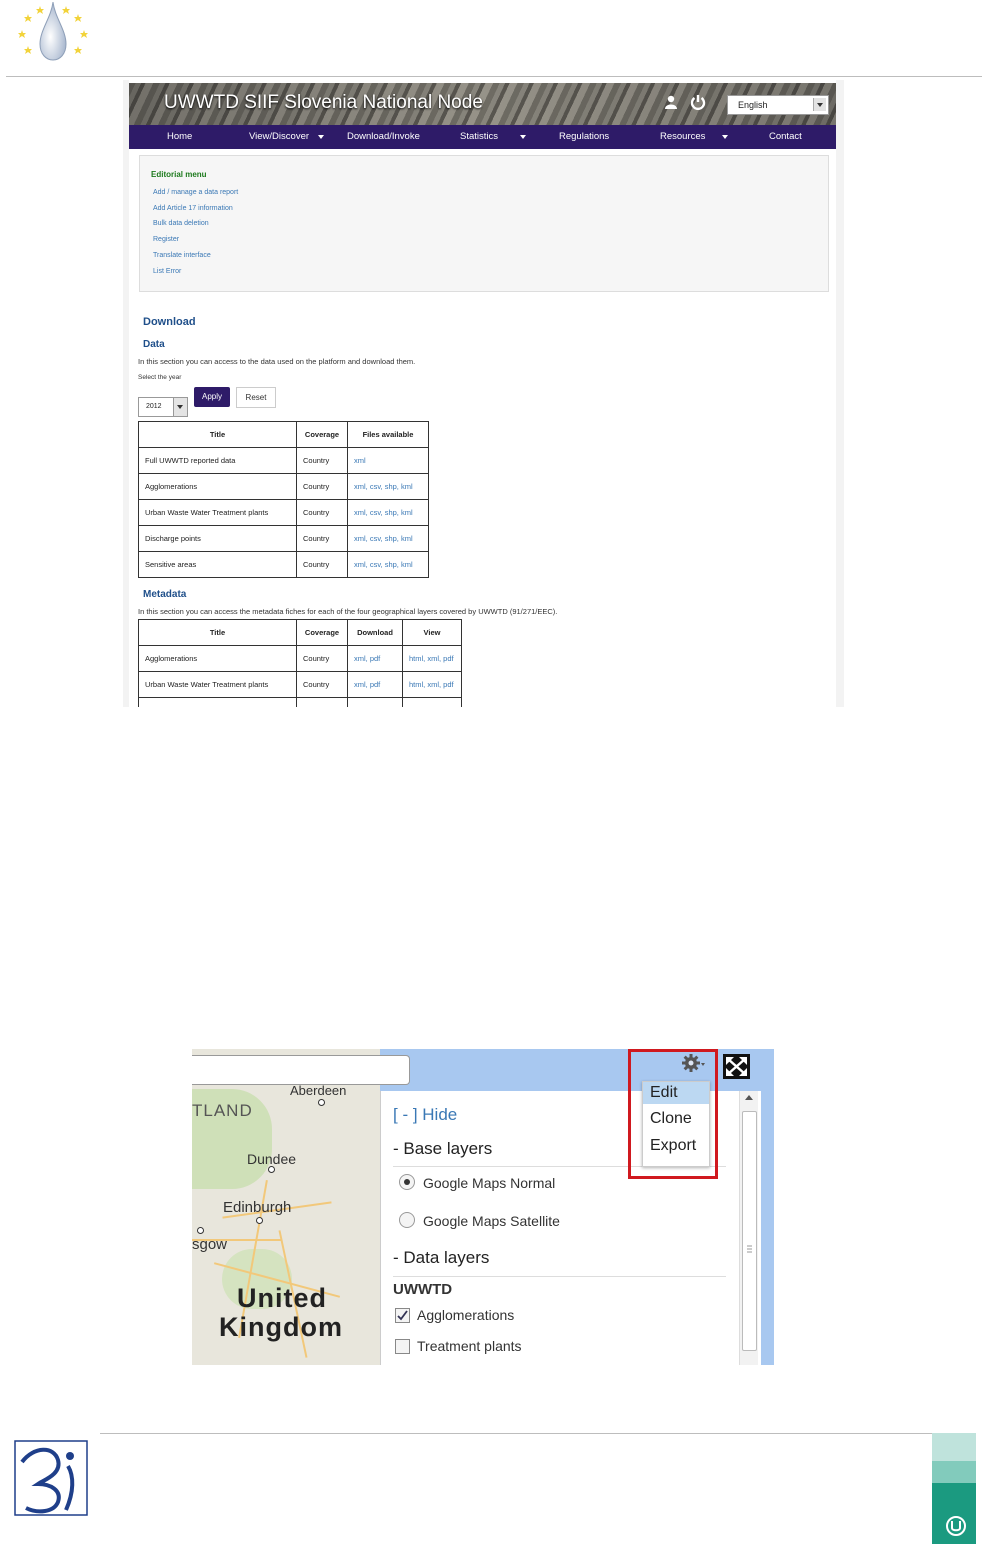 This screenshot has width=982, height=1546. Describe the element at coordinates (53, 31) in the screenshot. I see `water-drop-logo` at that location.